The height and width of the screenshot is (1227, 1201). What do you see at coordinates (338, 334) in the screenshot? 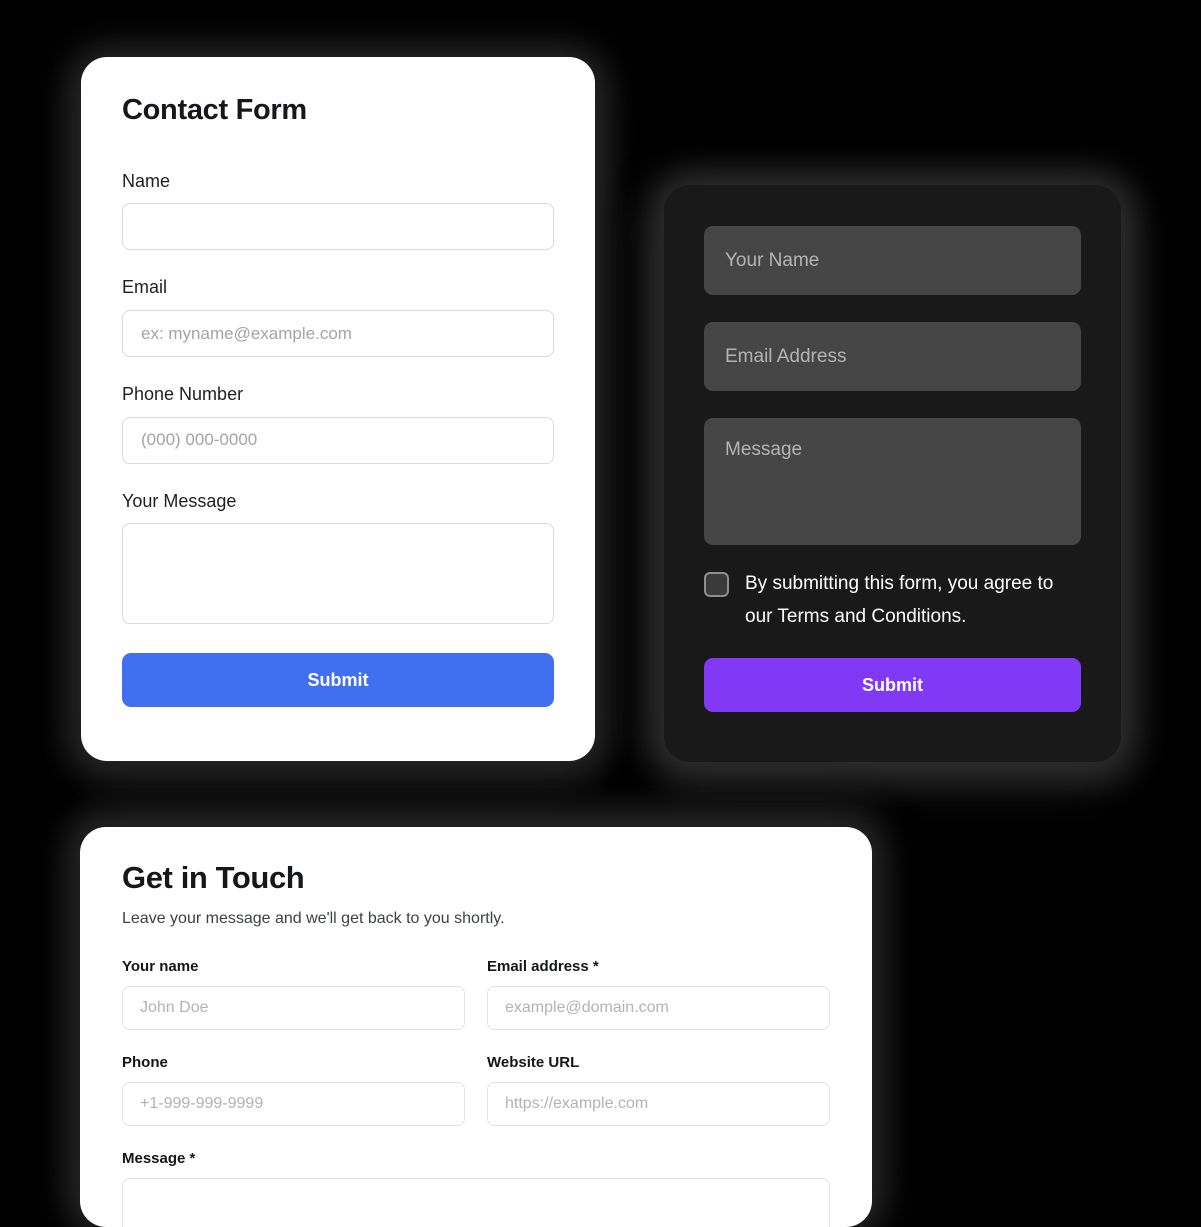
I see `email-input` at bounding box center [338, 334].